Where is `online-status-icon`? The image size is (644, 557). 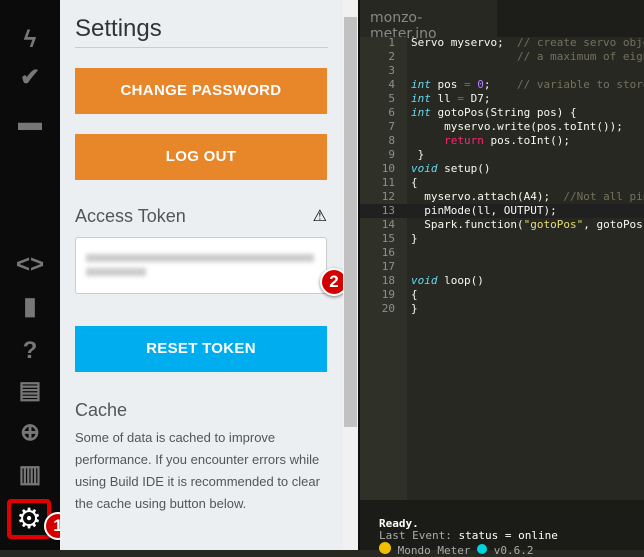
online-status-icon is located at coordinates (482, 549).